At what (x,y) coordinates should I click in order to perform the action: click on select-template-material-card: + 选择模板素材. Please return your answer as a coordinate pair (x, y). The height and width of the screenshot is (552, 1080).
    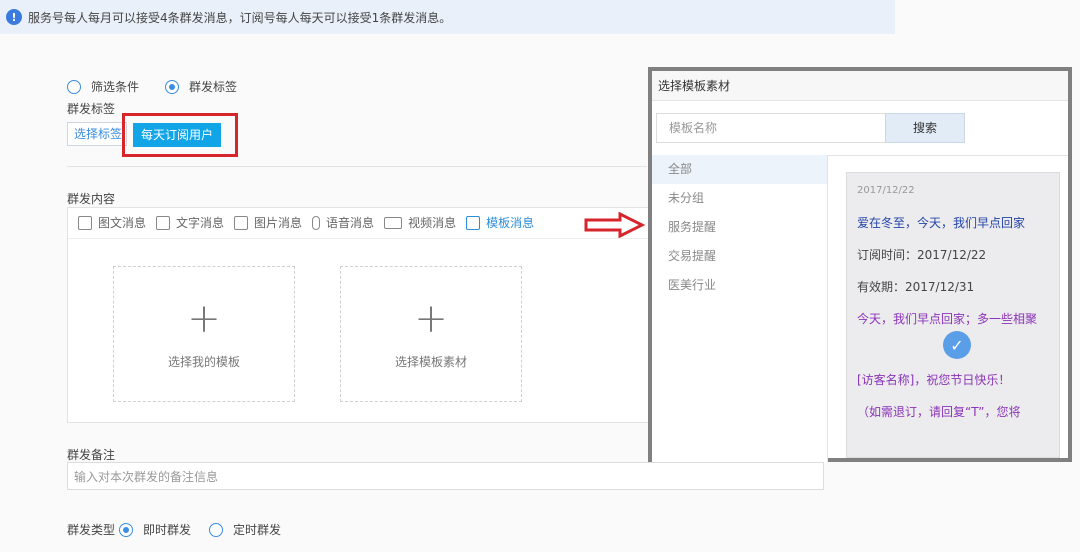
    Looking at the image, I should click on (431, 334).